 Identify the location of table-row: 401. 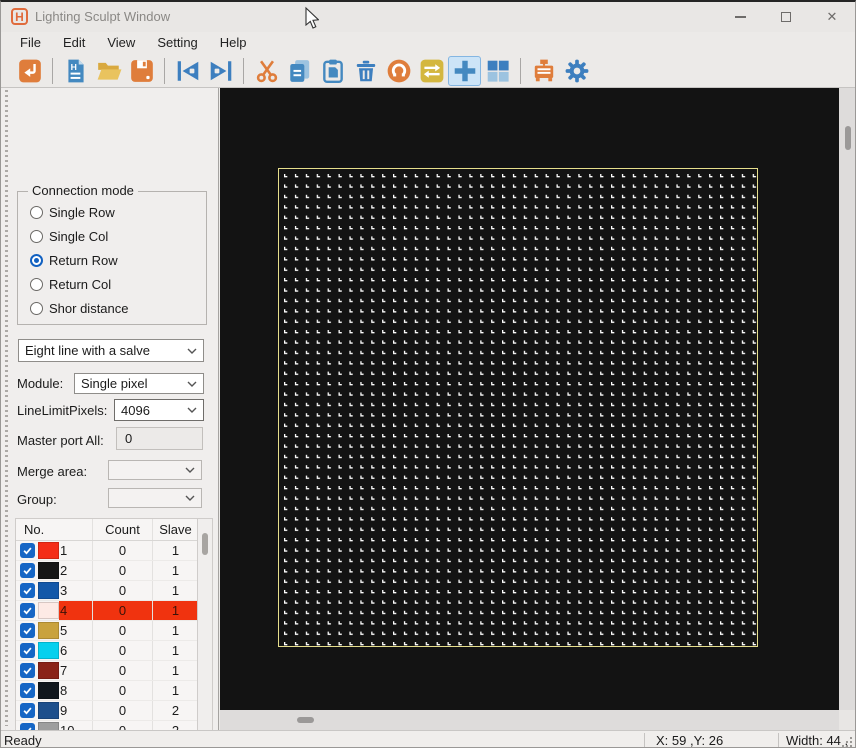
(114, 611).